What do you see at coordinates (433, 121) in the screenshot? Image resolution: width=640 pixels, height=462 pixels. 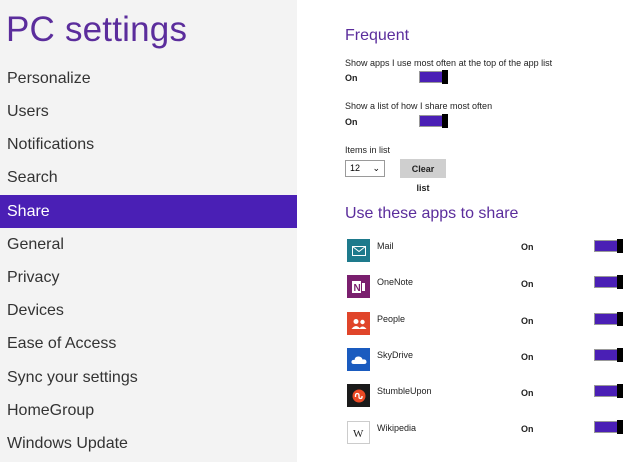 I see `show-list-toggle` at bounding box center [433, 121].